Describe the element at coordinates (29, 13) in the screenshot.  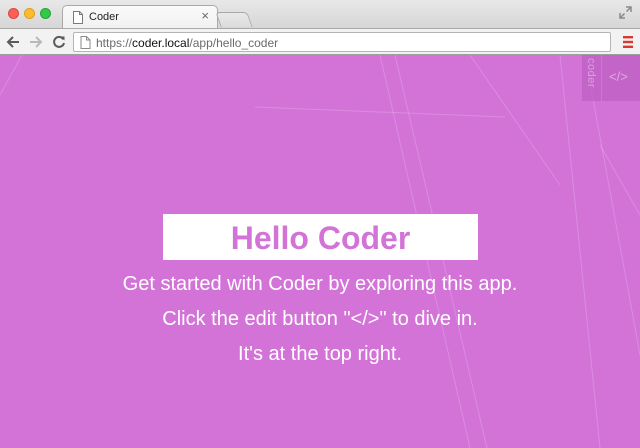
I see `minimize-window-button` at that location.